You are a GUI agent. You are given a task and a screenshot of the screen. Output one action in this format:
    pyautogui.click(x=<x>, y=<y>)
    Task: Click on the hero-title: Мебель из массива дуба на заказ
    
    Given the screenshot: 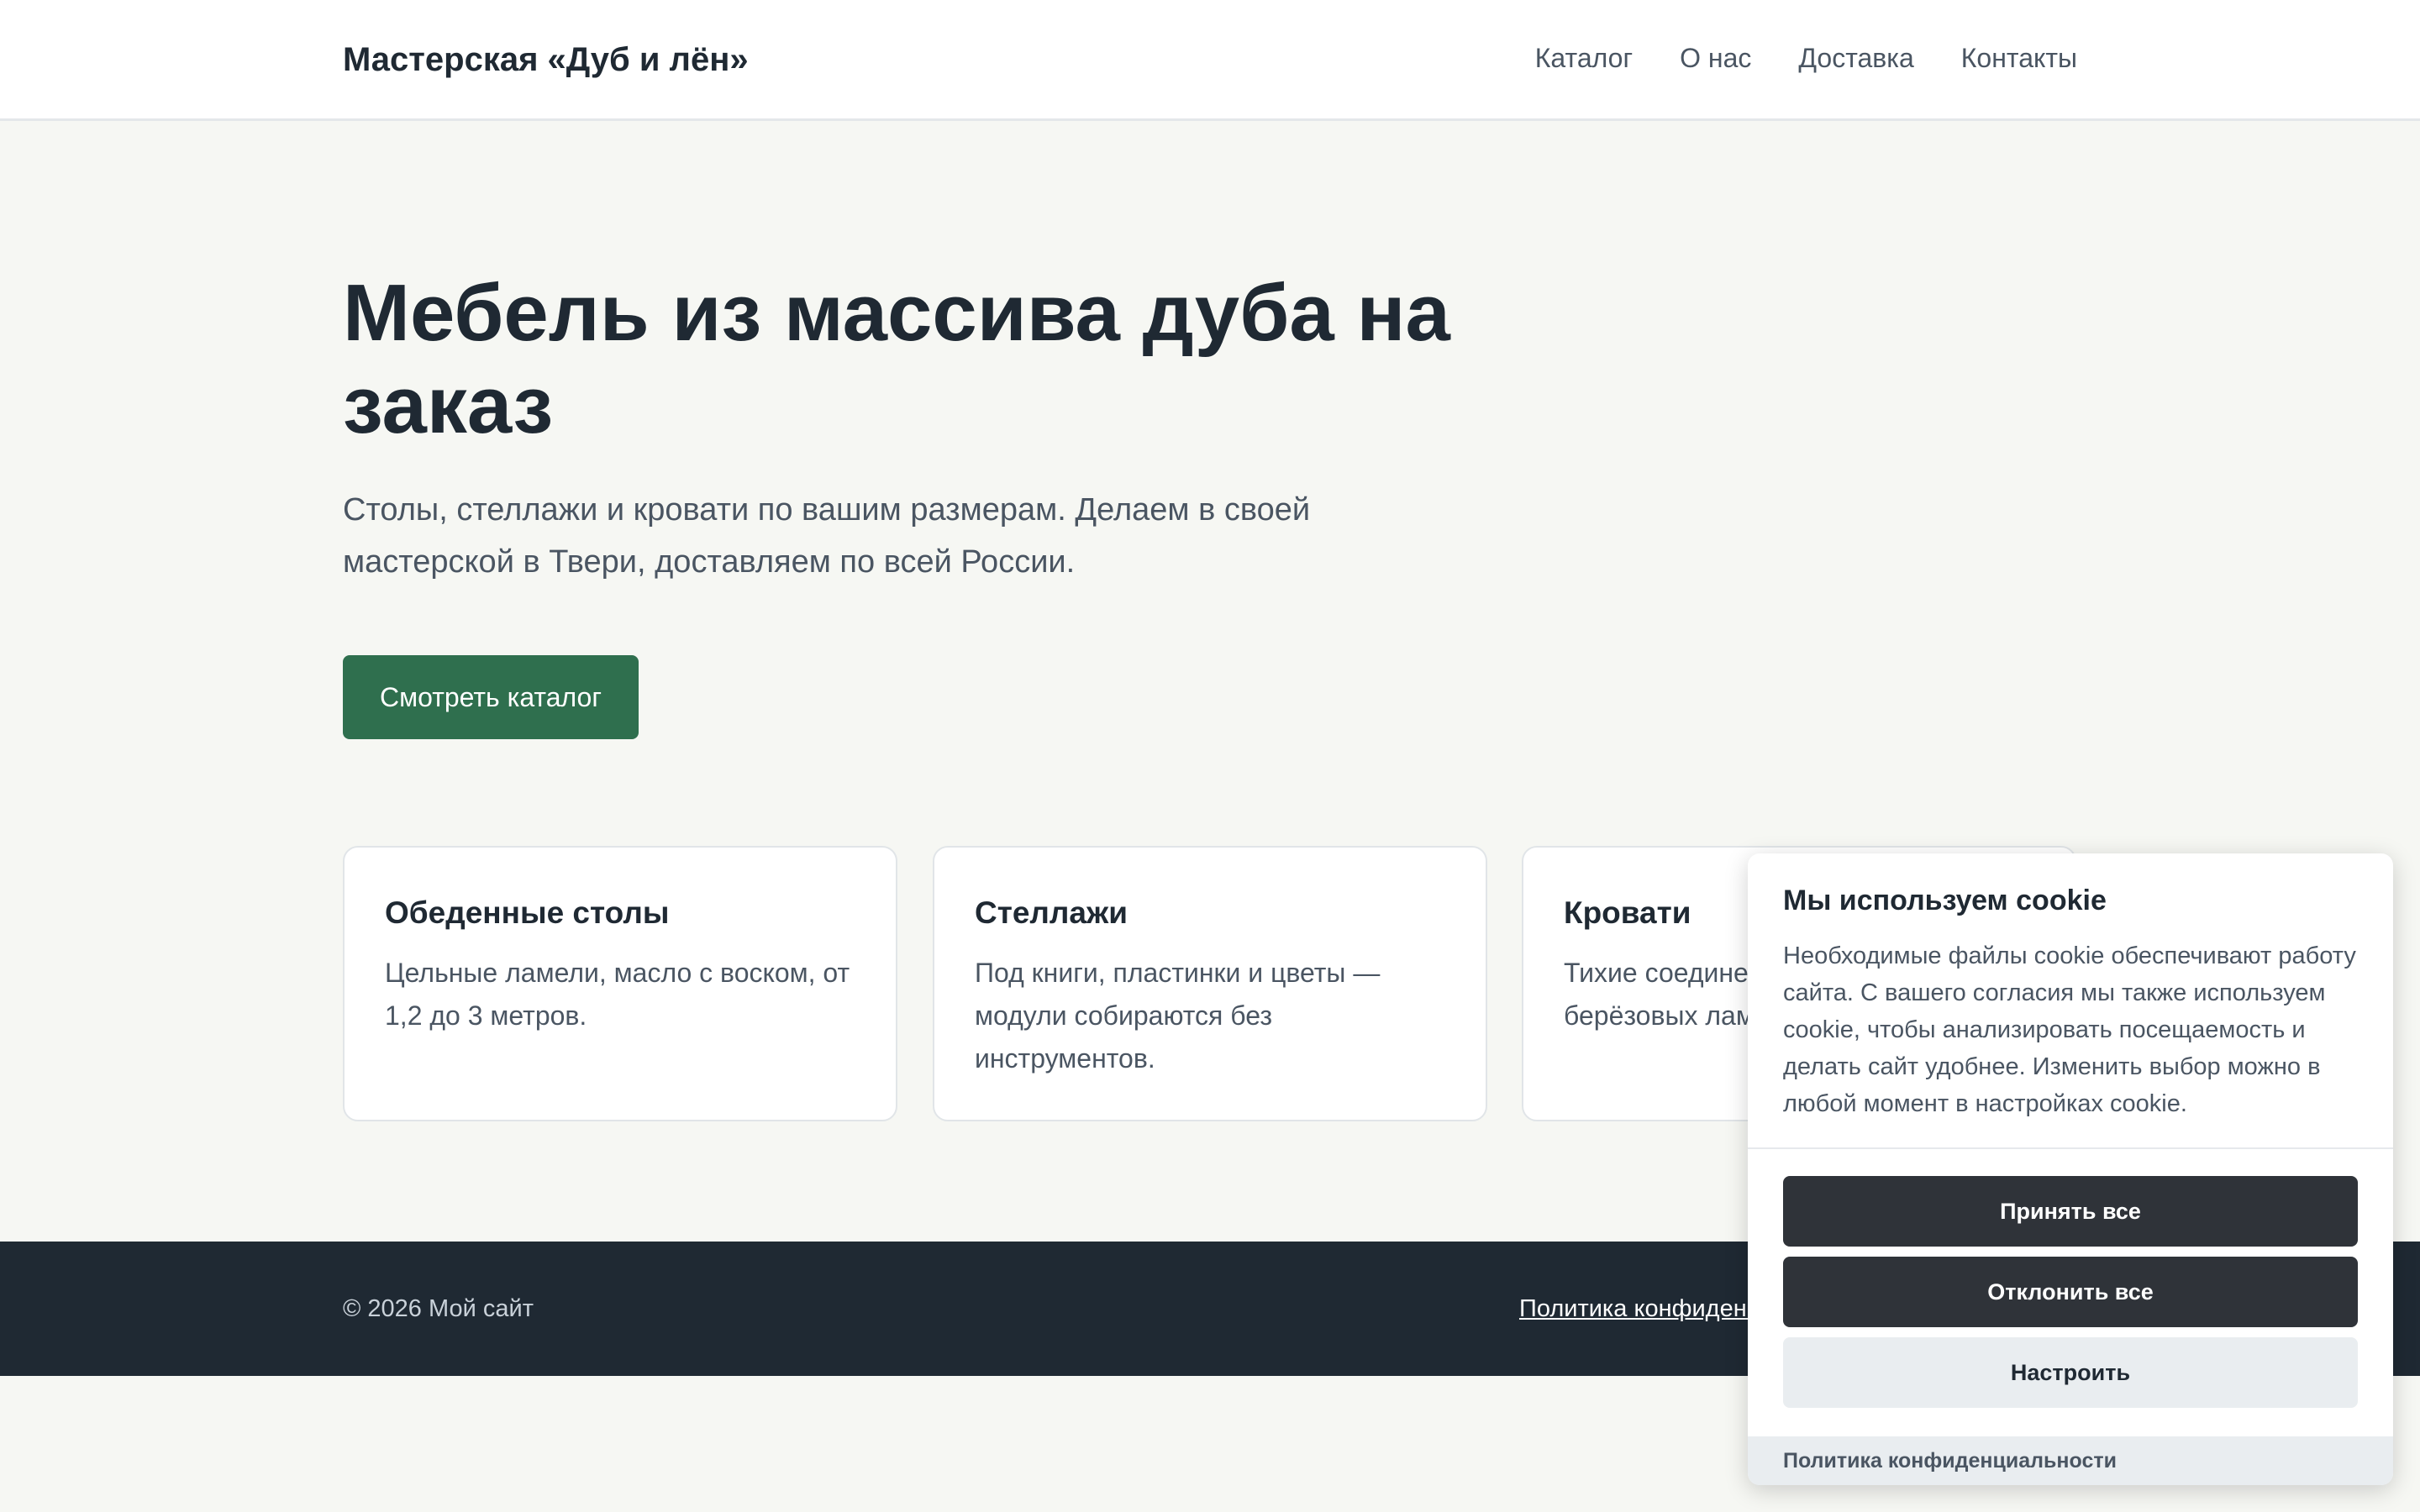 What is the action you would take?
    pyautogui.click(x=897, y=359)
    